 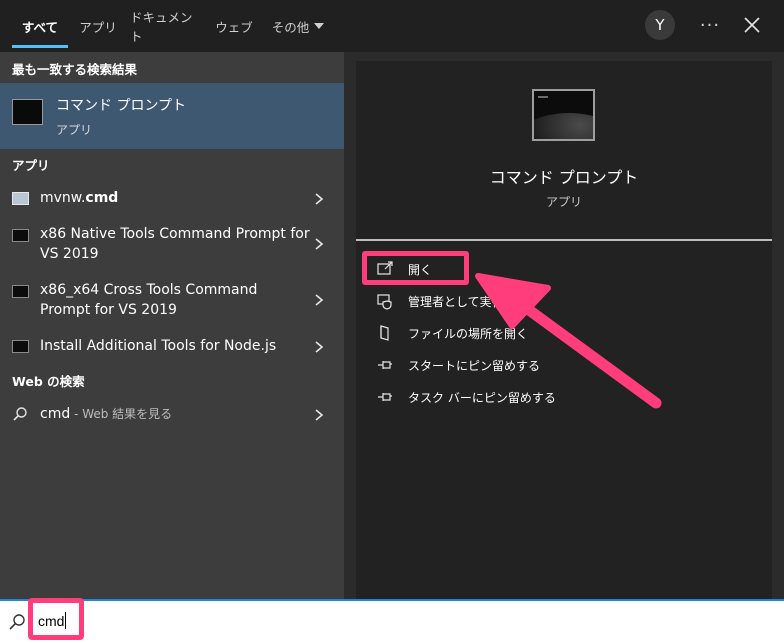 I want to click on divider, so click(x=564, y=240).